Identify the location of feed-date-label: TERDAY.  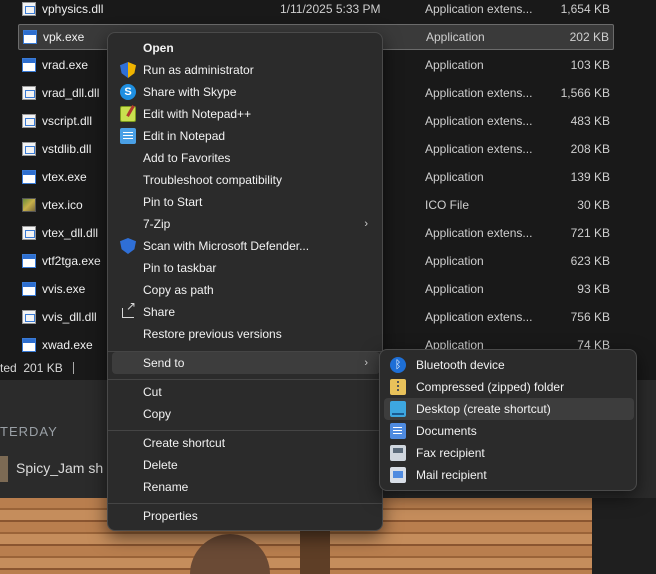
(29, 431).